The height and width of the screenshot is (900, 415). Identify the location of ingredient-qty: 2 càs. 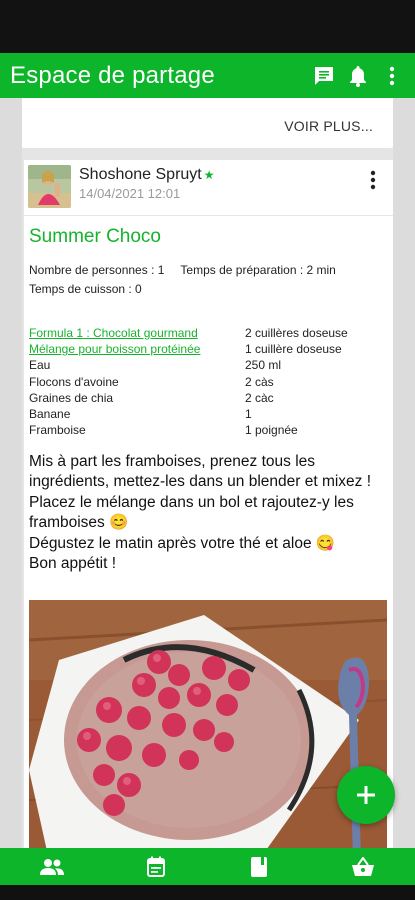
(259, 381).